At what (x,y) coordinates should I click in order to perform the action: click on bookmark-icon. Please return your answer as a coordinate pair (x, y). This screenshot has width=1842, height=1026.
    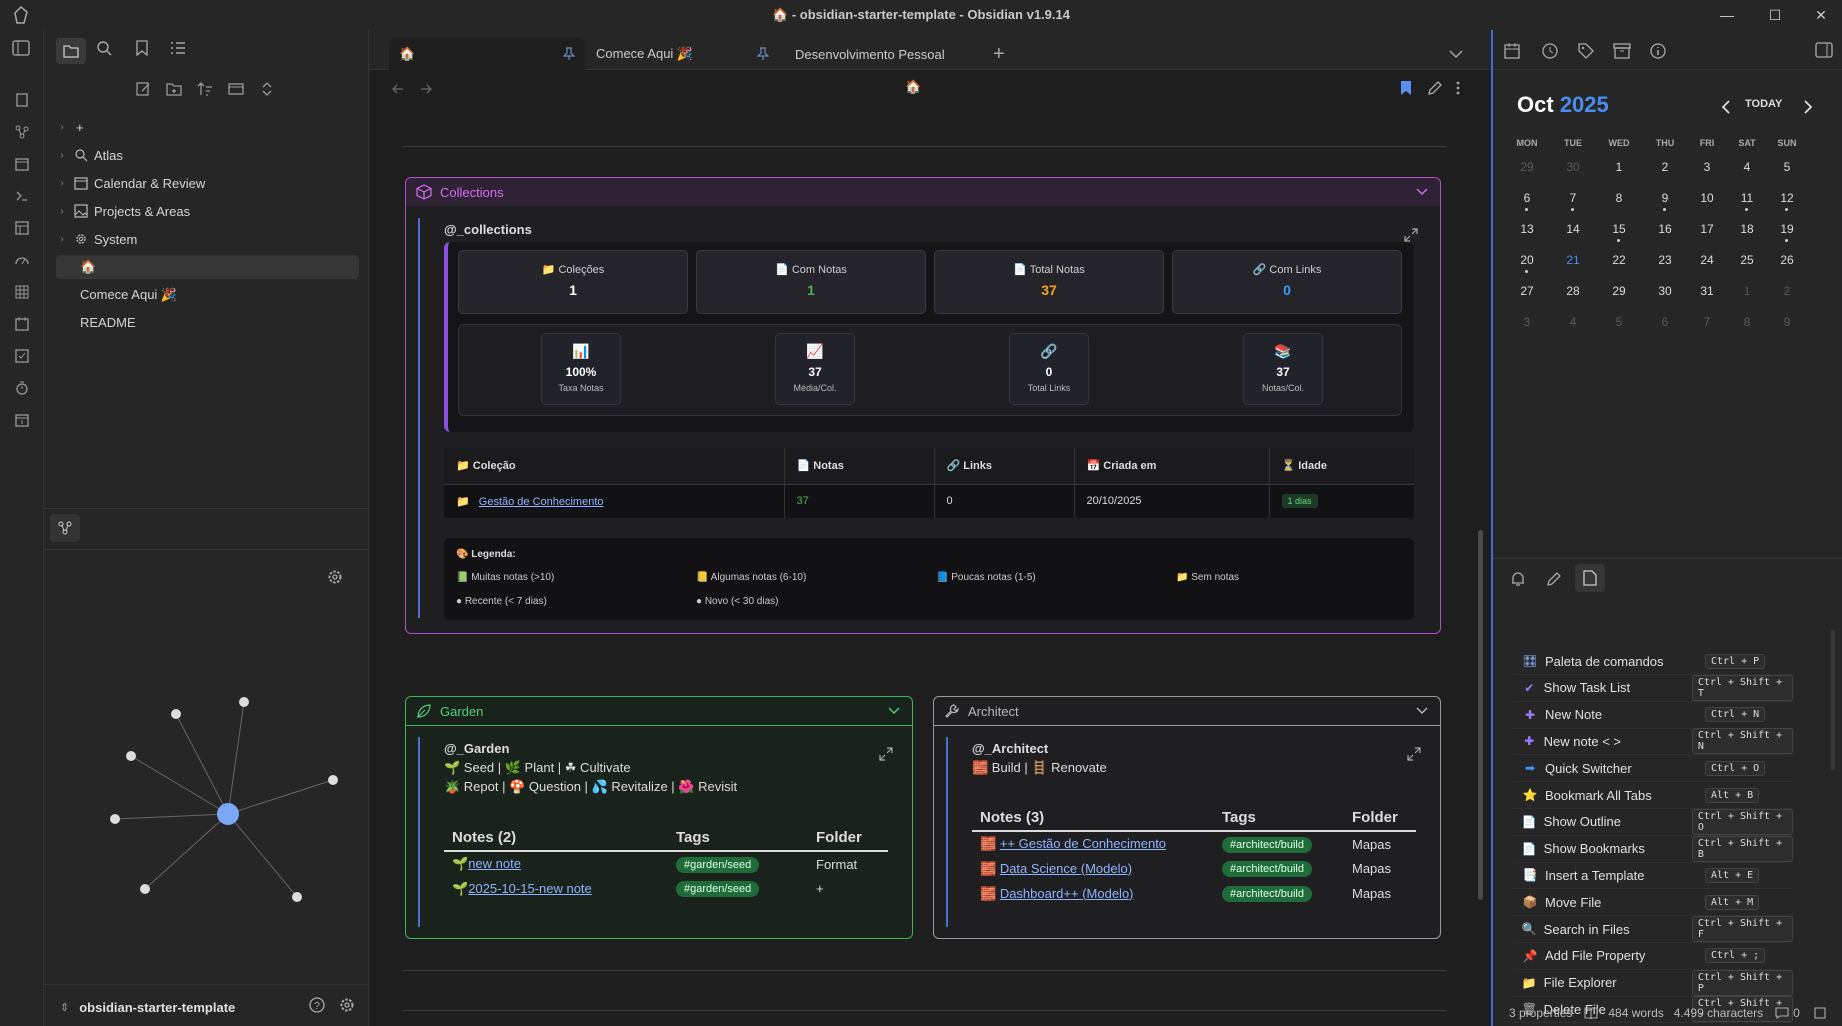
    Looking at the image, I should click on (145, 51).